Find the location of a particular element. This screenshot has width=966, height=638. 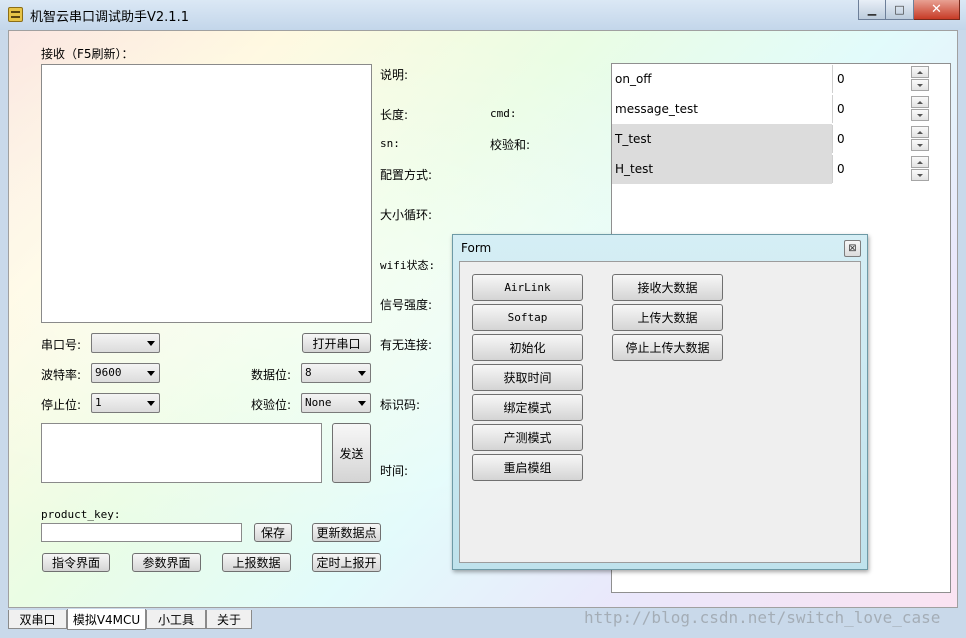

maximize-button: □ is located at coordinates (900, 10).